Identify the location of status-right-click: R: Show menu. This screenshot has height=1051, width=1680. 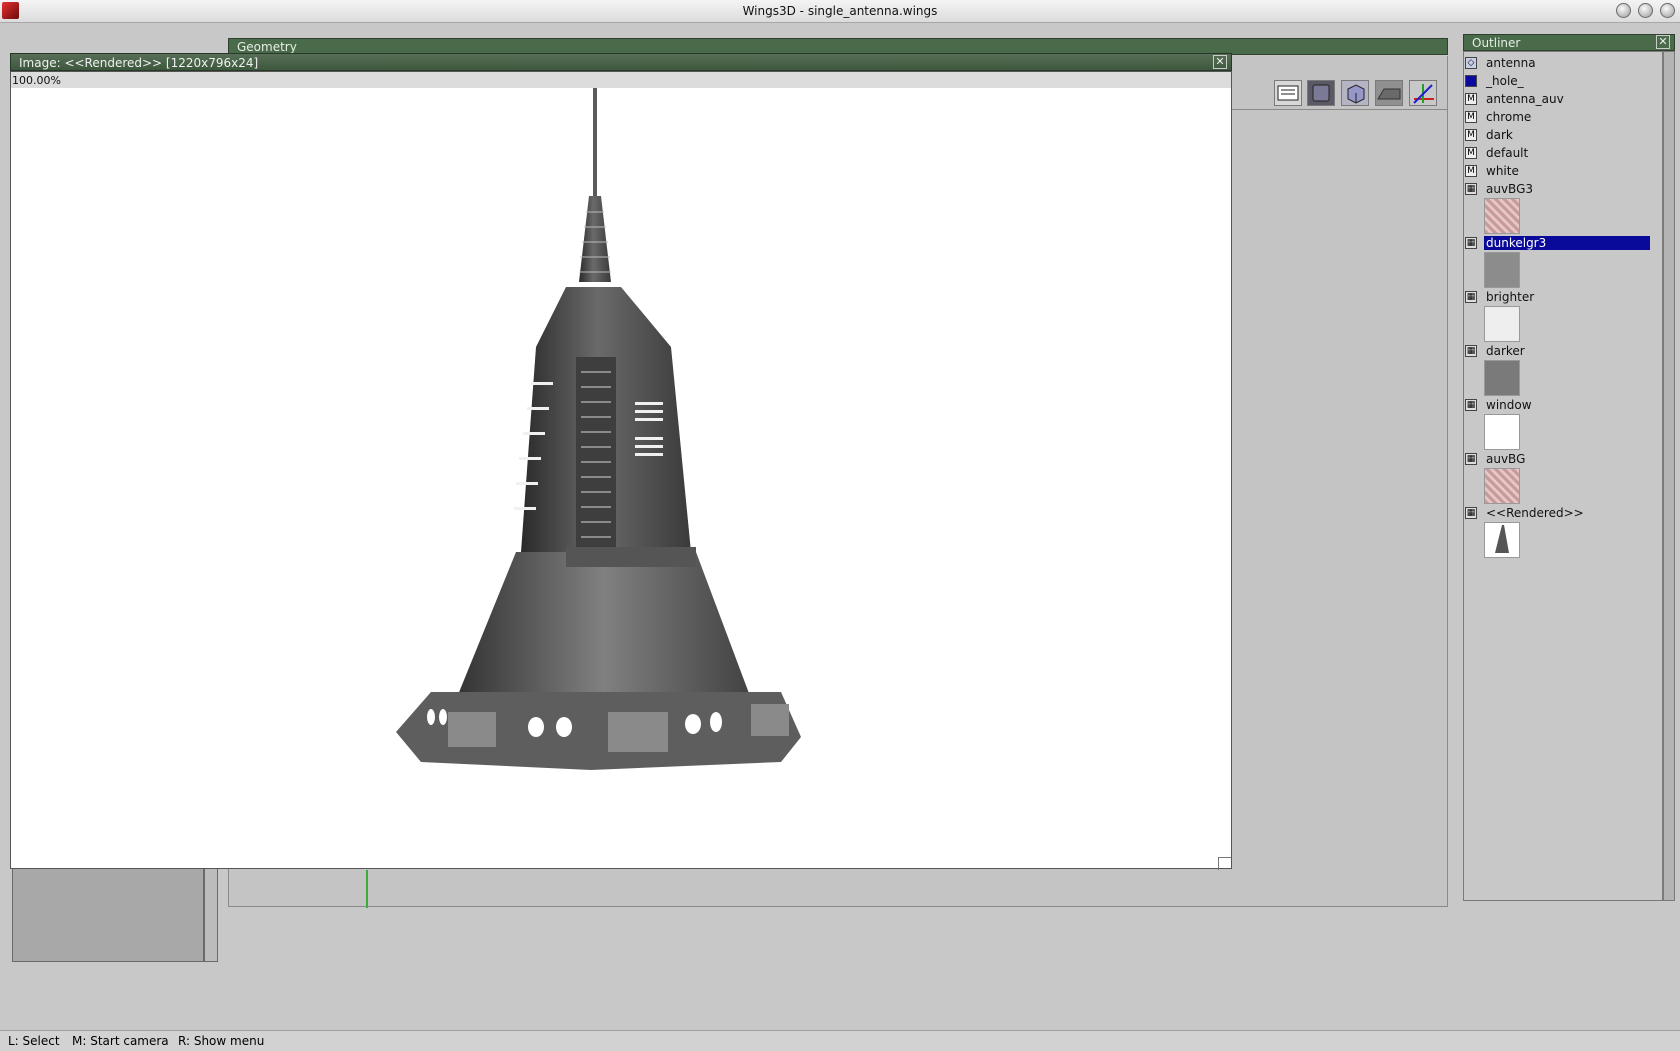
(221, 1041).